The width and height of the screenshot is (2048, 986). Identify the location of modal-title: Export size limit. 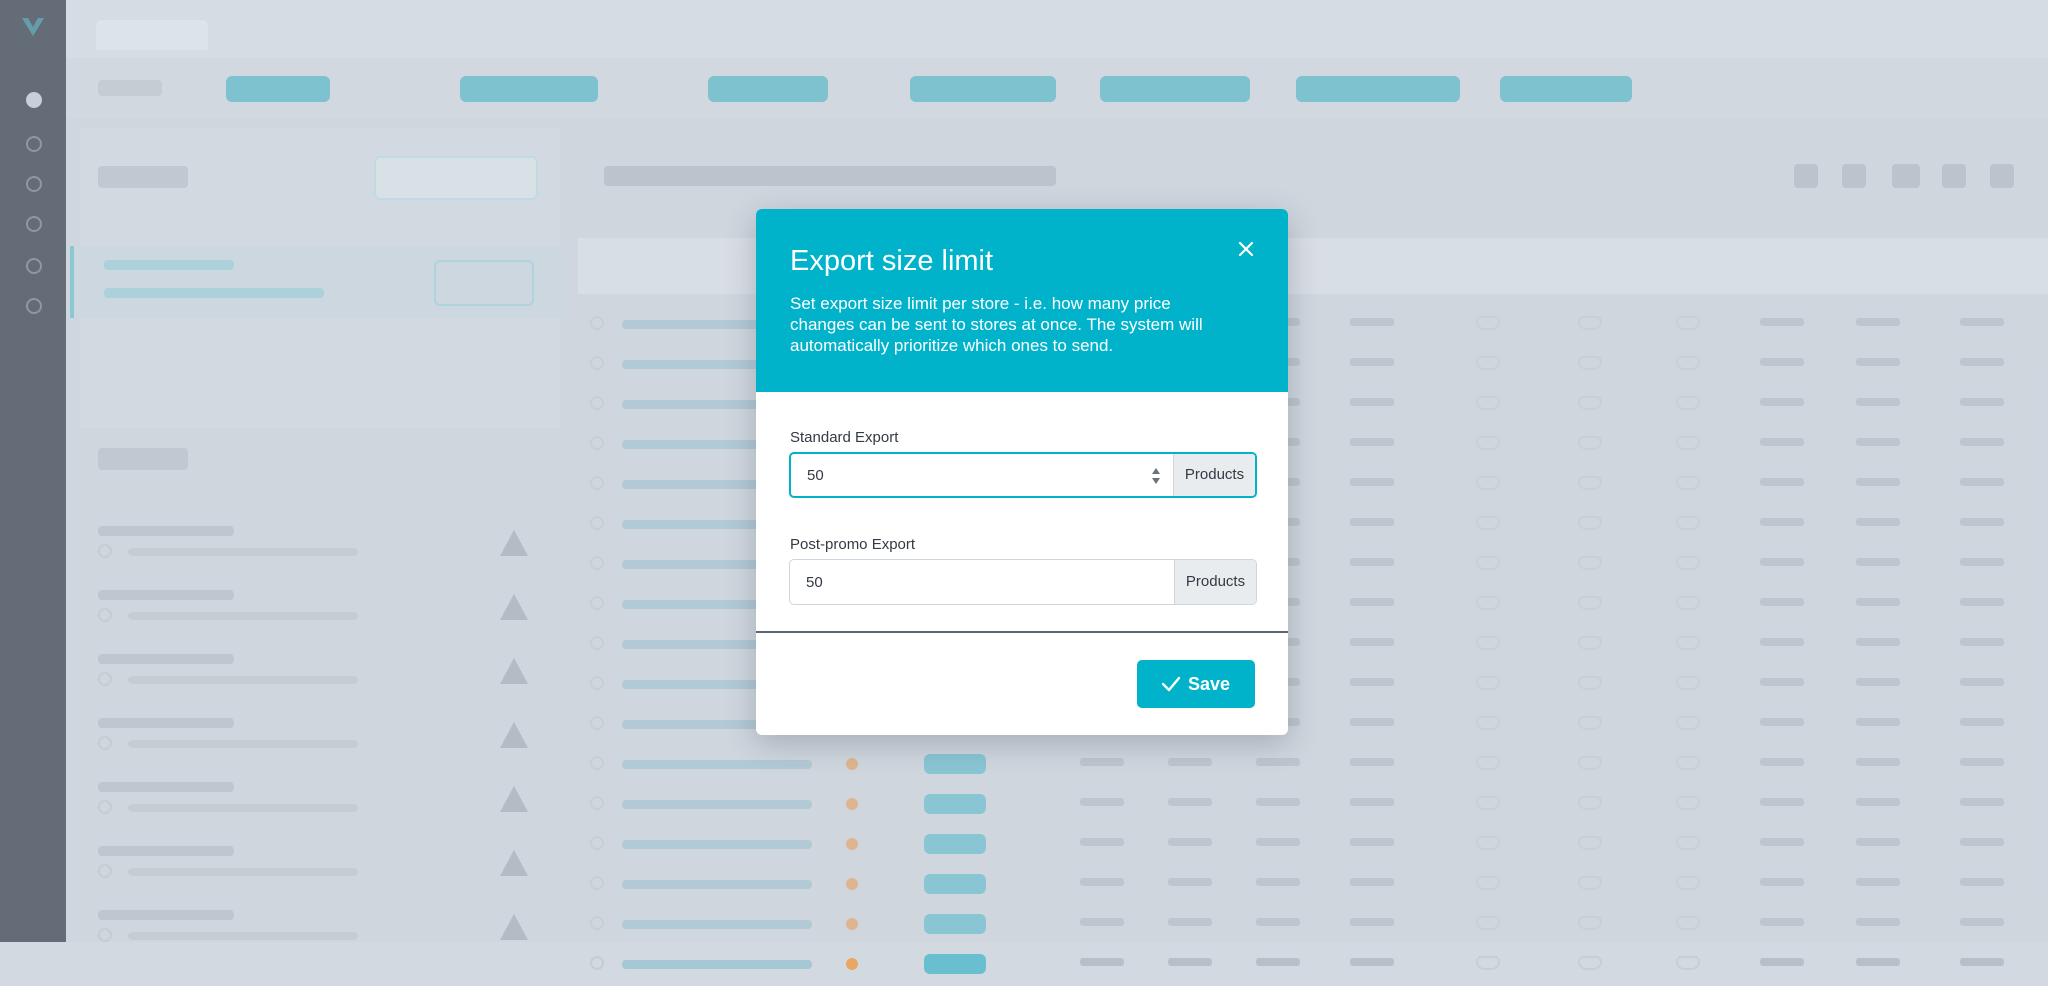
(892, 261).